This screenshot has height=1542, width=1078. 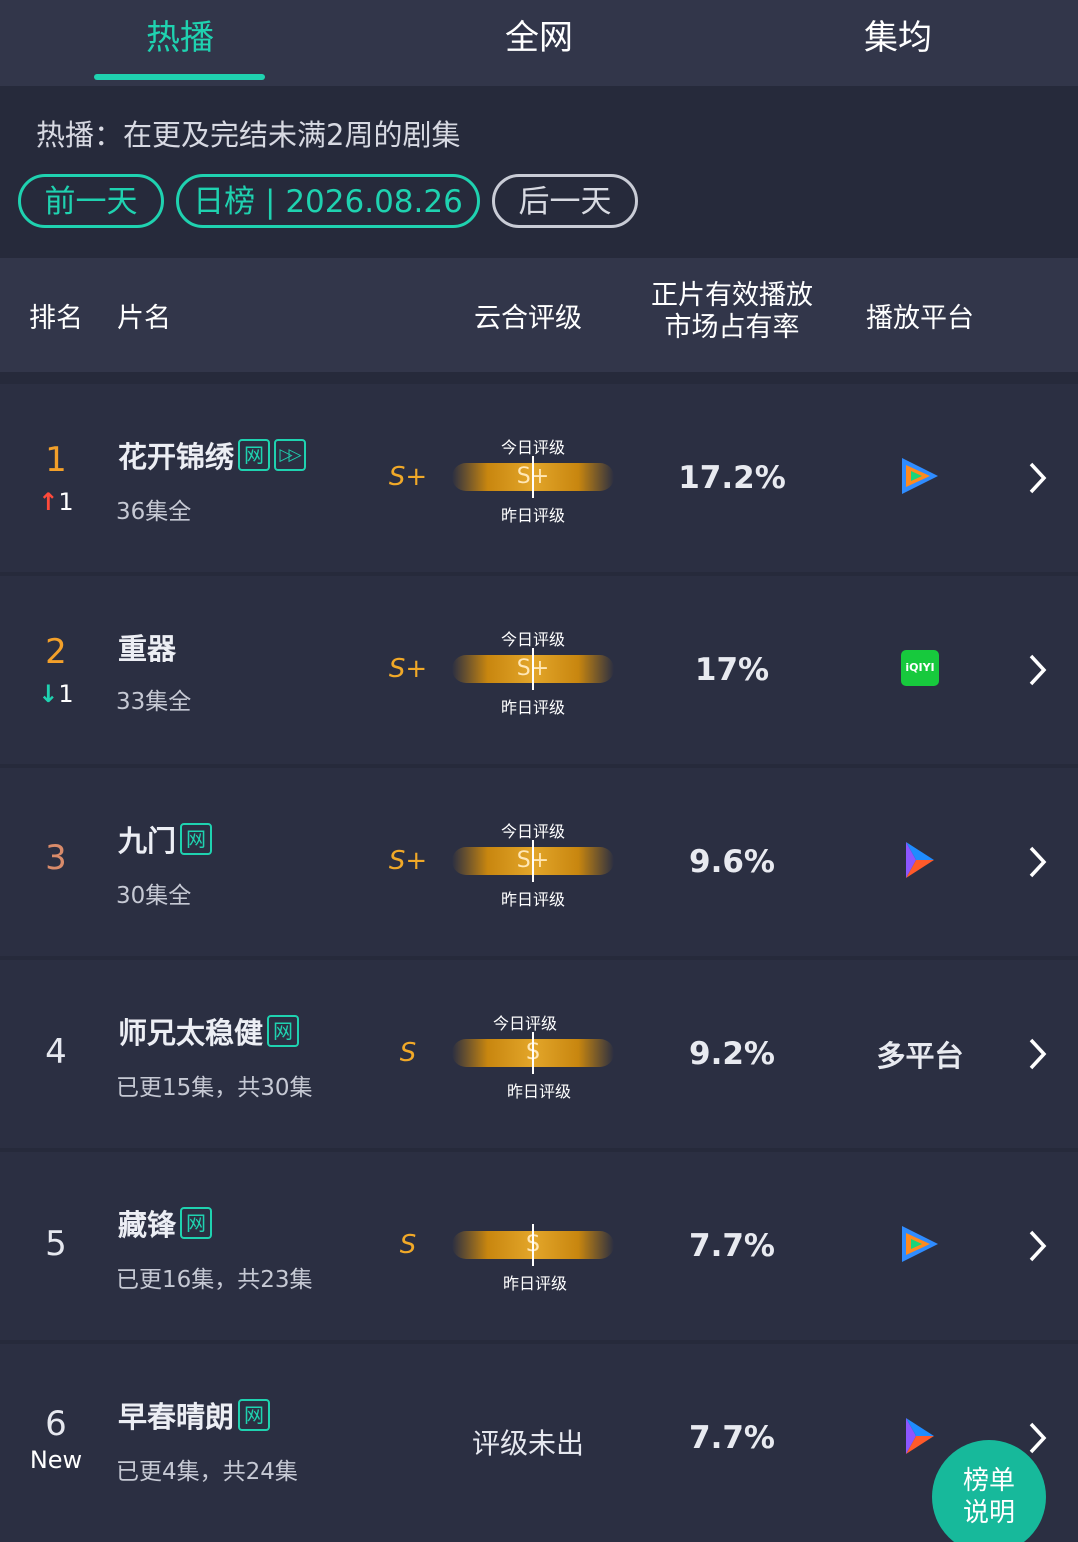 What do you see at coordinates (144, 318) in the screenshot?
I see `header-title: 片名` at bounding box center [144, 318].